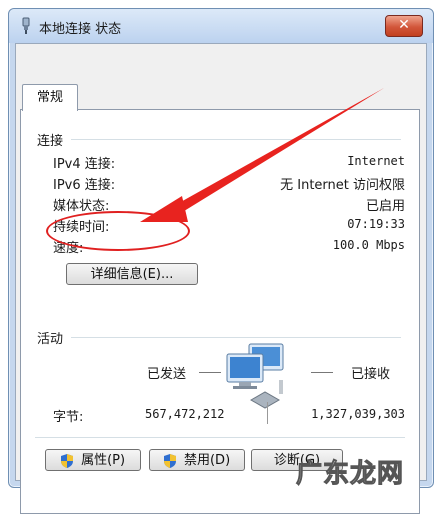  Describe the element at coordinates (50, 97) in the screenshot. I see `tab-general: 常规` at that location.